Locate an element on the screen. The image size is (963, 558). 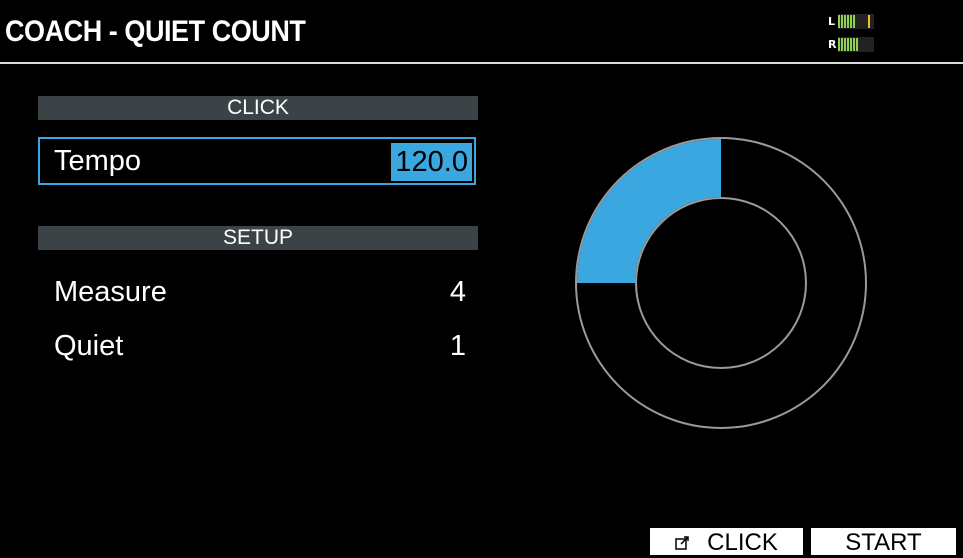
page-title: COACH - QUIET COUNT is located at coordinates (155, 31).